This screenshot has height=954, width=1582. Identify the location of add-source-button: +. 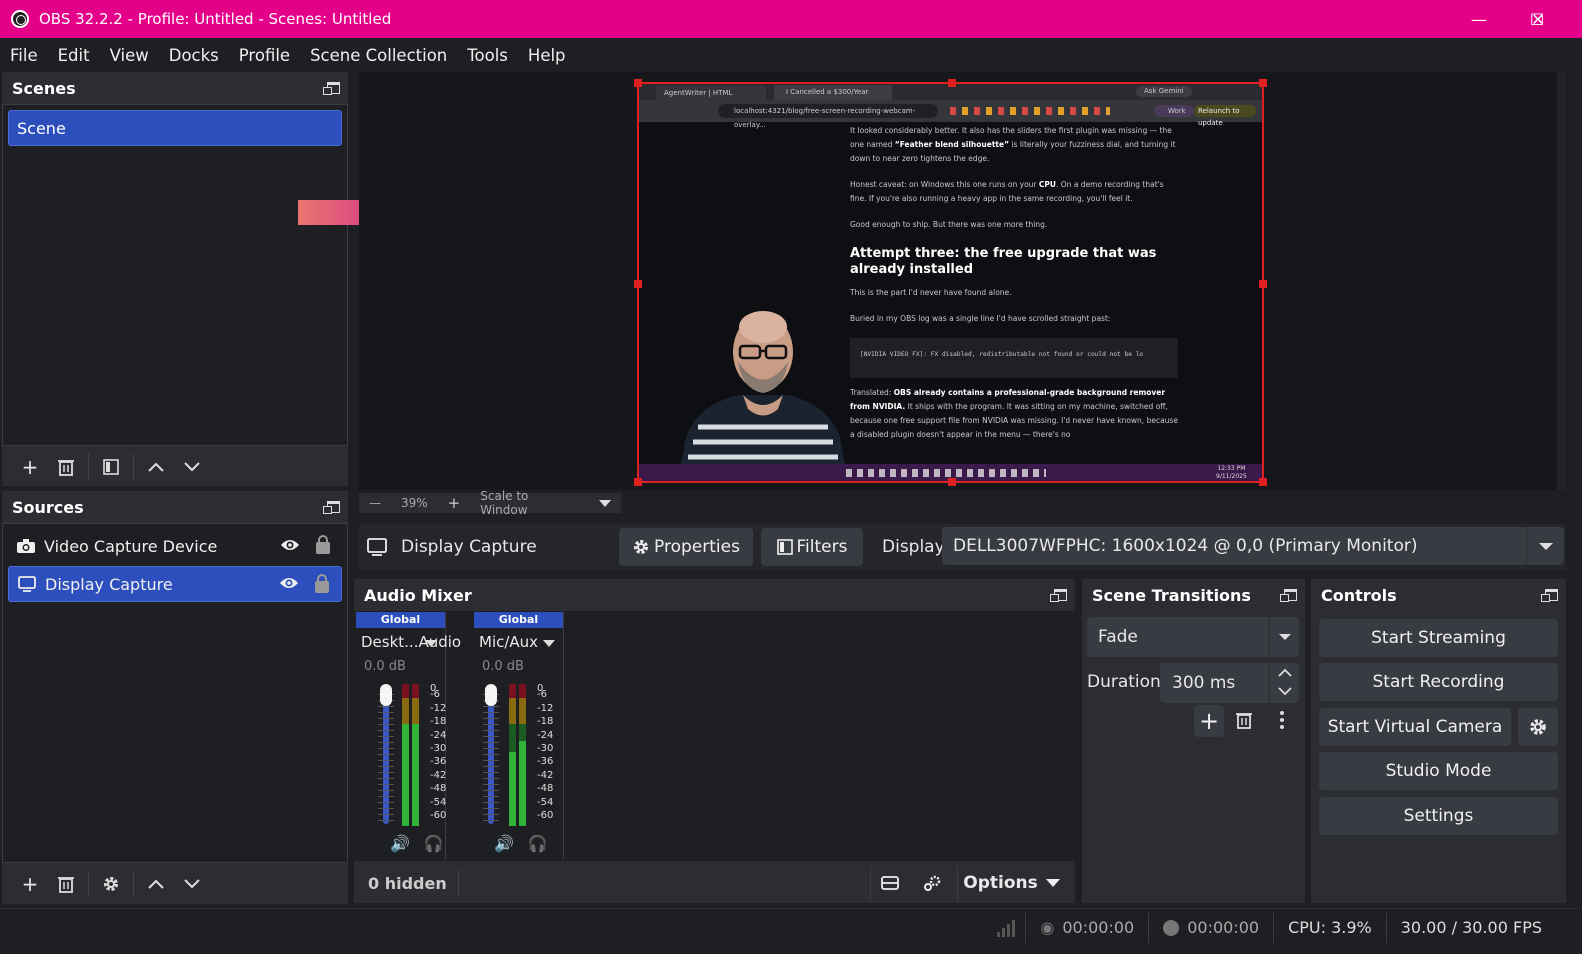
(30, 884).